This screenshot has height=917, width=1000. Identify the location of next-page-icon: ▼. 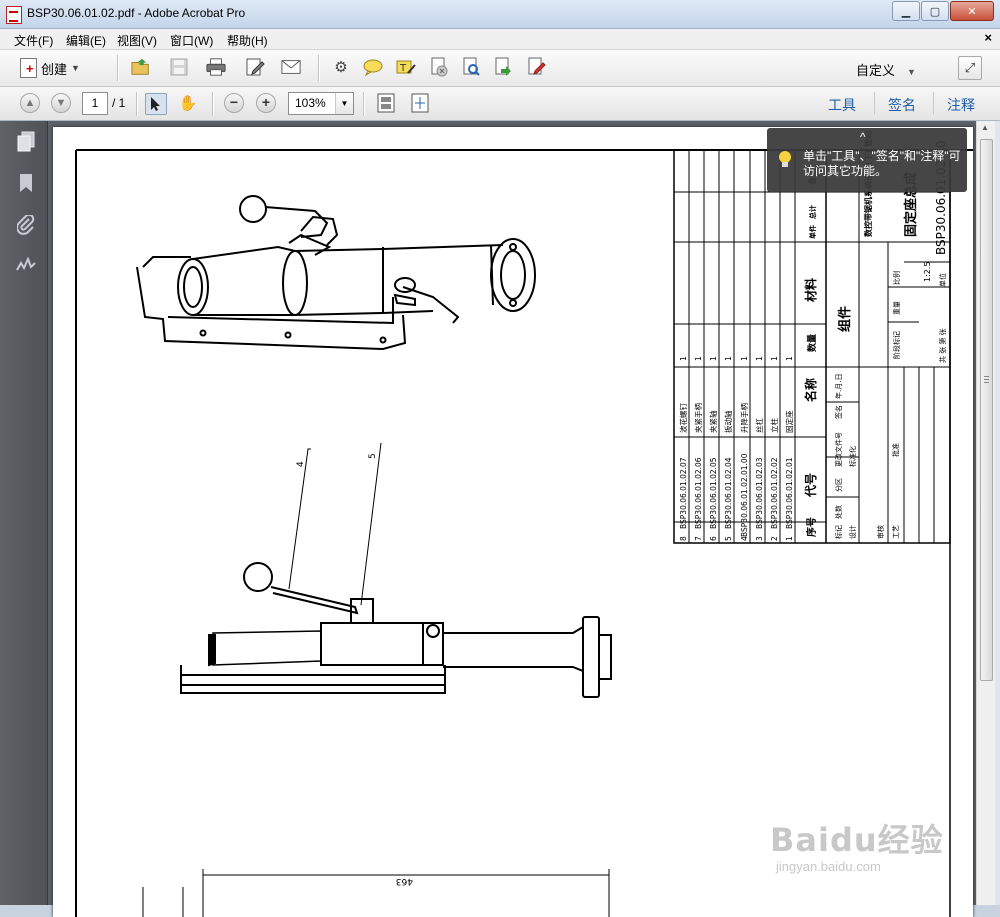
(61, 103).